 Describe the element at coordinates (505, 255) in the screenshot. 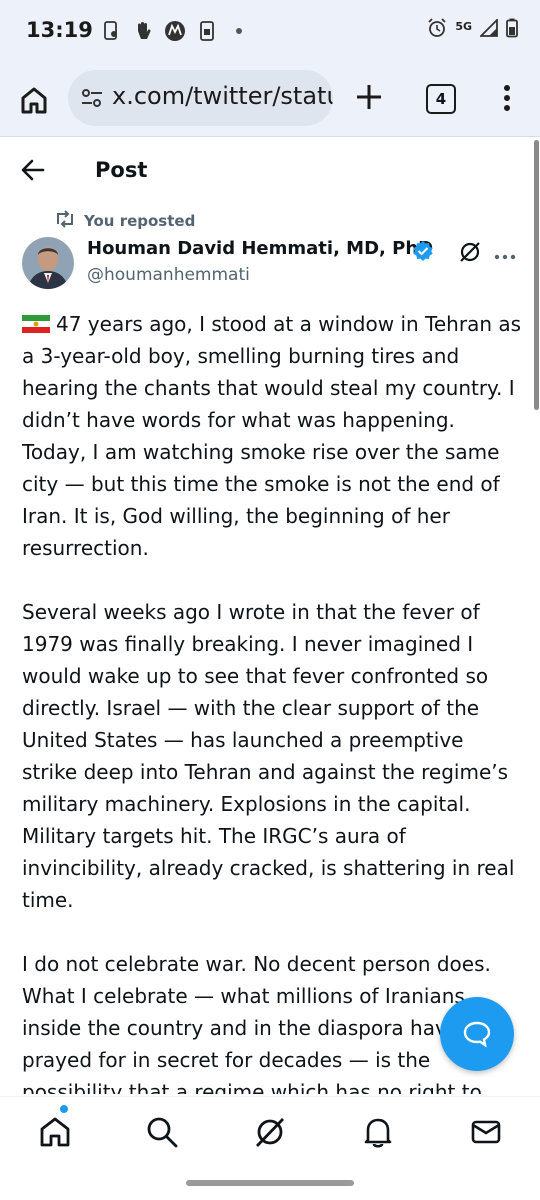

I see `more-options-icon` at that location.